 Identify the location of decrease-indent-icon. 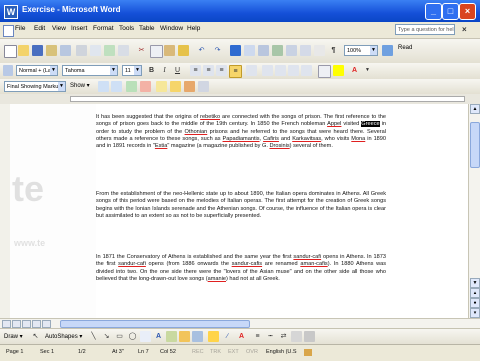
(293, 70).